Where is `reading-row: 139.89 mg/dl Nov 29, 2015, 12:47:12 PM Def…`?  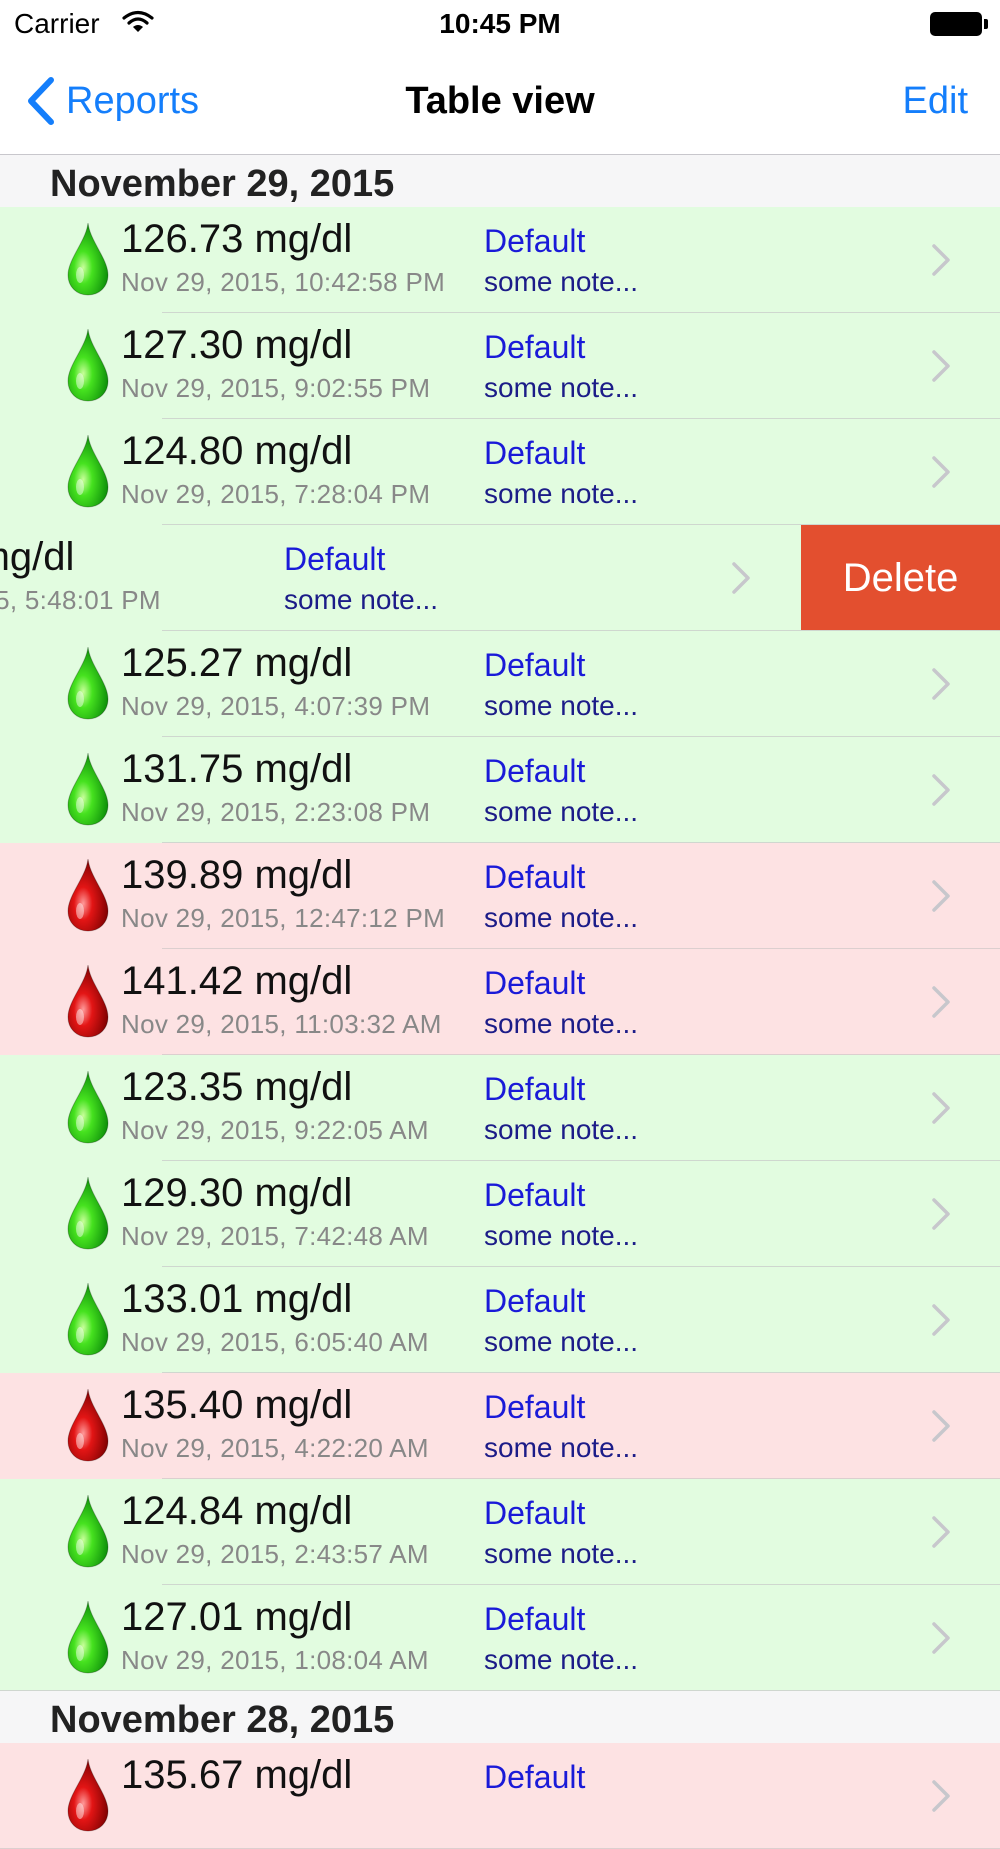 reading-row: 139.89 mg/dl Nov 29, 2015, 12:47:12 PM Def… is located at coordinates (500, 896).